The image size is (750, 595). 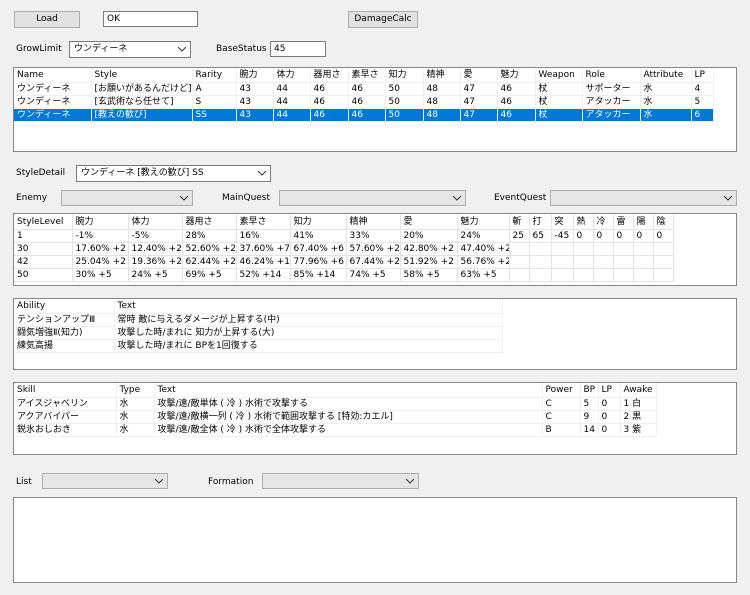 I want to click on table-cell: 攻撃した時/まれに BPを1回復する, so click(x=308, y=346).